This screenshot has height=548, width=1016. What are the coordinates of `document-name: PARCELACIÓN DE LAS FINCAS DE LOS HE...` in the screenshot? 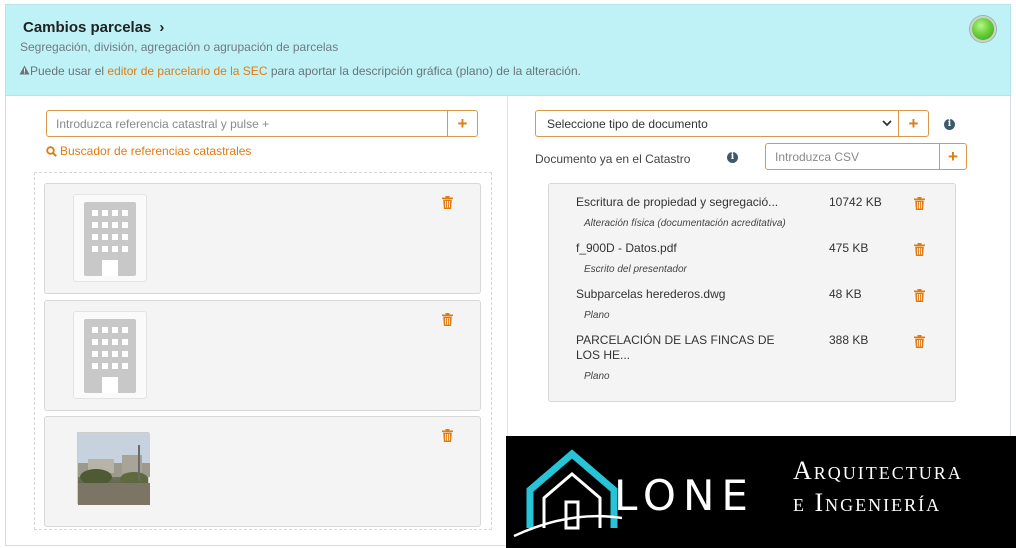 It's located at (686, 348).